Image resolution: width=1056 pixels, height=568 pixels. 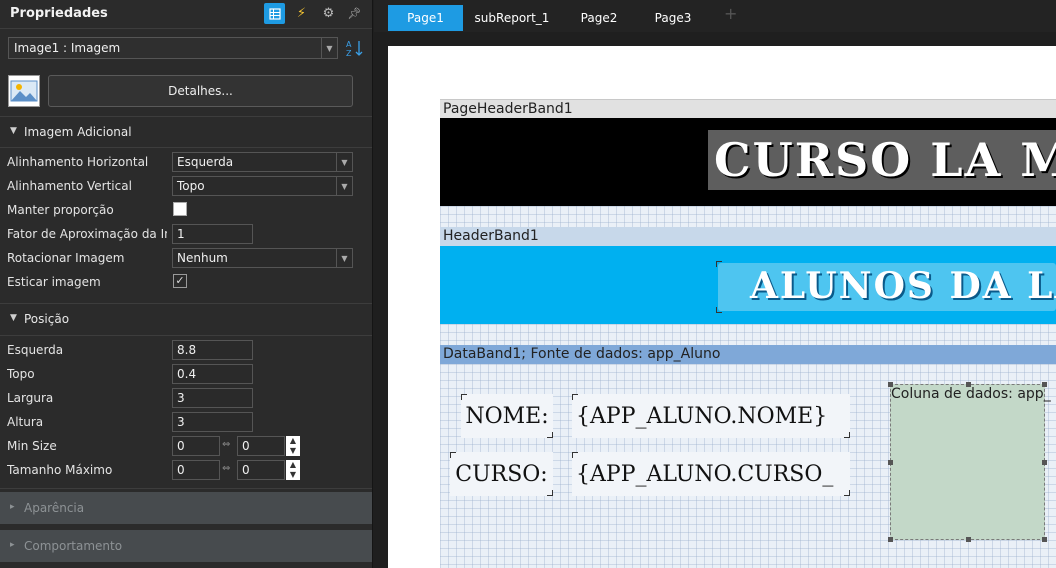 What do you see at coordinates (328, 13) in the screenshot?
I see `settings-gear-icon: ⚙` at bounding box center [328, 13].